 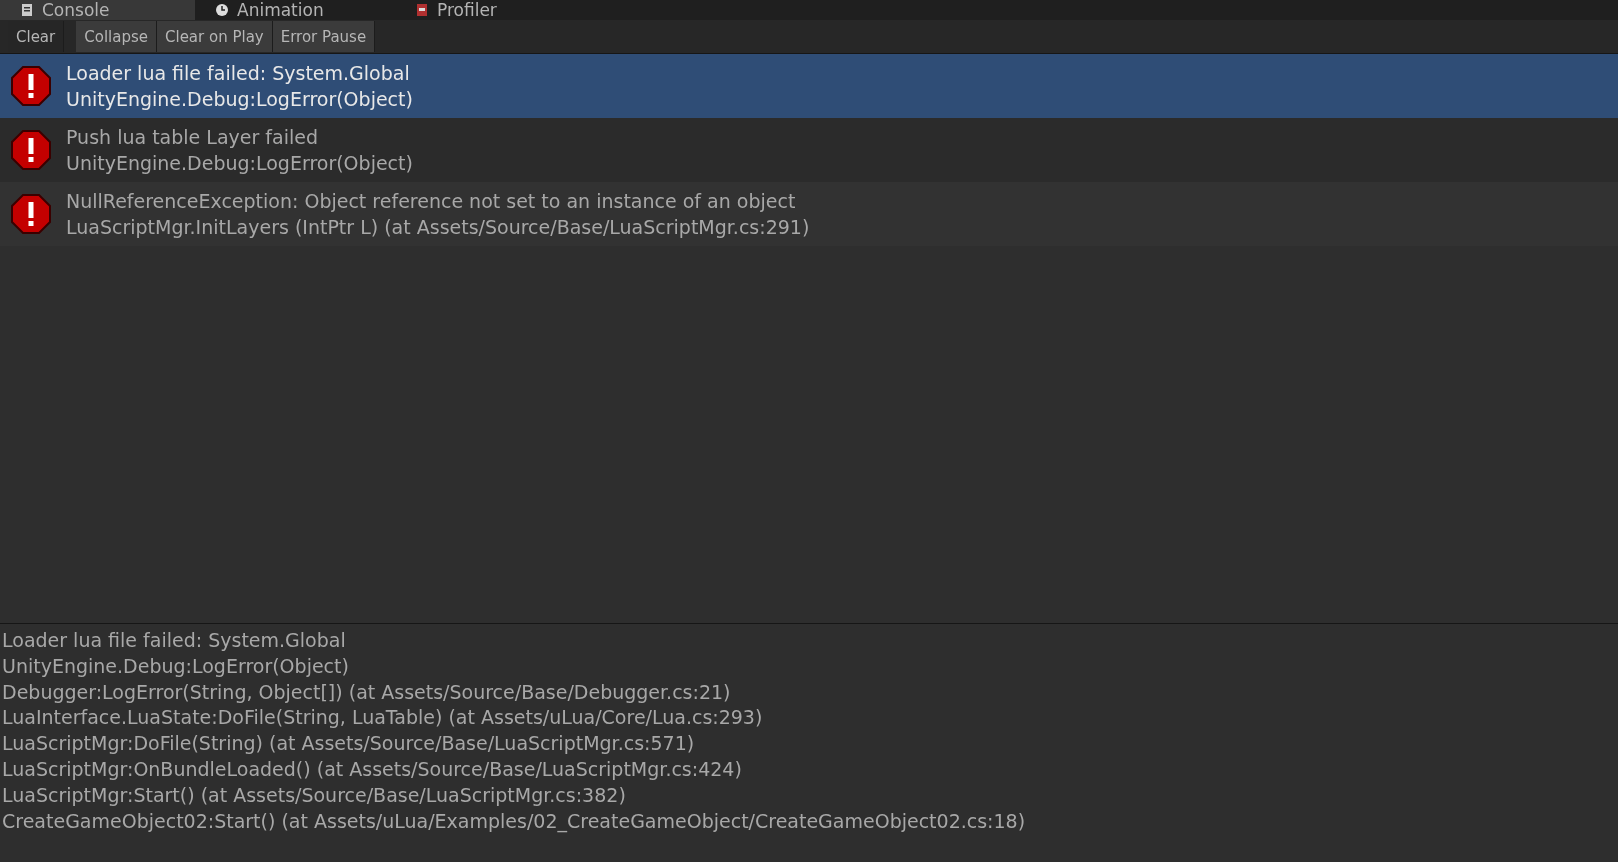 I want to click on log-source: LuaScriptMgr.InitLayers (IntPtr L) (at Assets/Source/Base/LuaScriptMgr.cs:291), so click(x=438, y=227).